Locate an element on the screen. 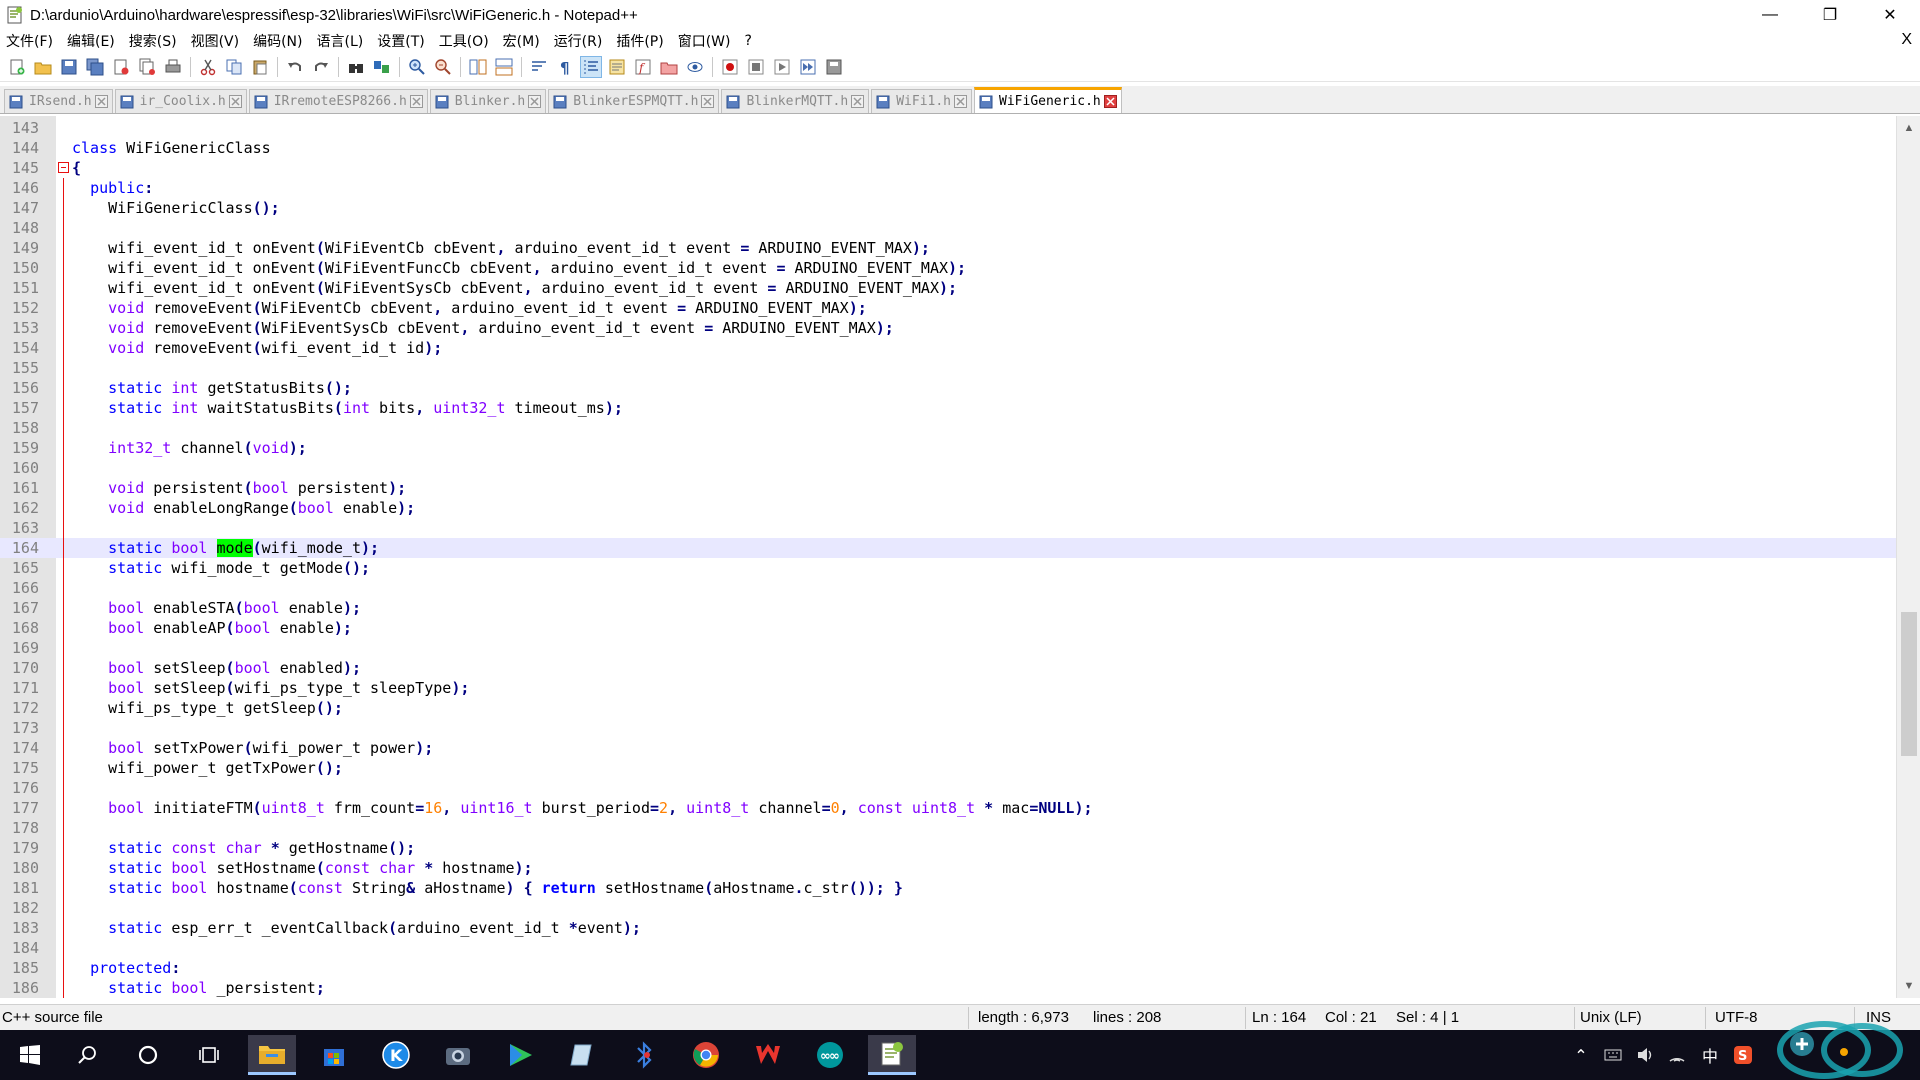 The width and height of the screenshot is (1920, 1080). print-icon is located at coordinates (173, 67).